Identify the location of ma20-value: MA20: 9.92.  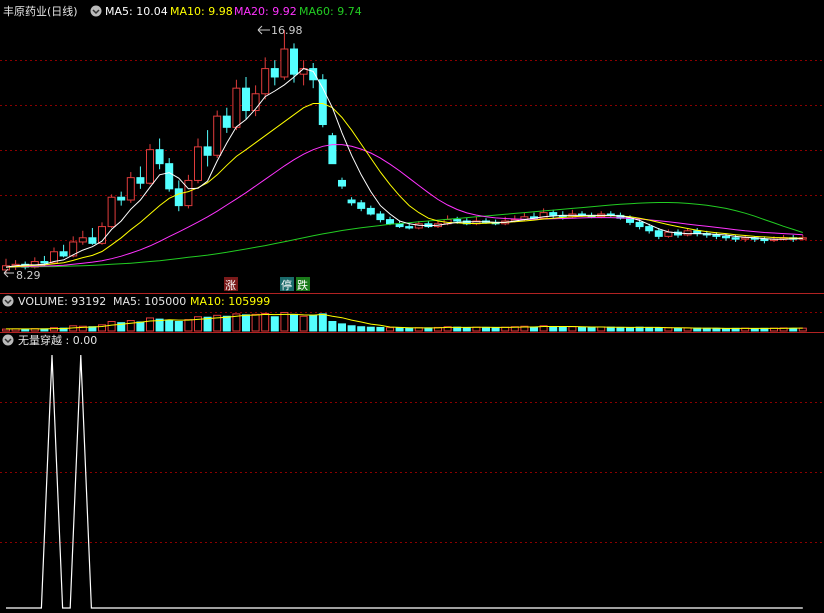
(265, 11).